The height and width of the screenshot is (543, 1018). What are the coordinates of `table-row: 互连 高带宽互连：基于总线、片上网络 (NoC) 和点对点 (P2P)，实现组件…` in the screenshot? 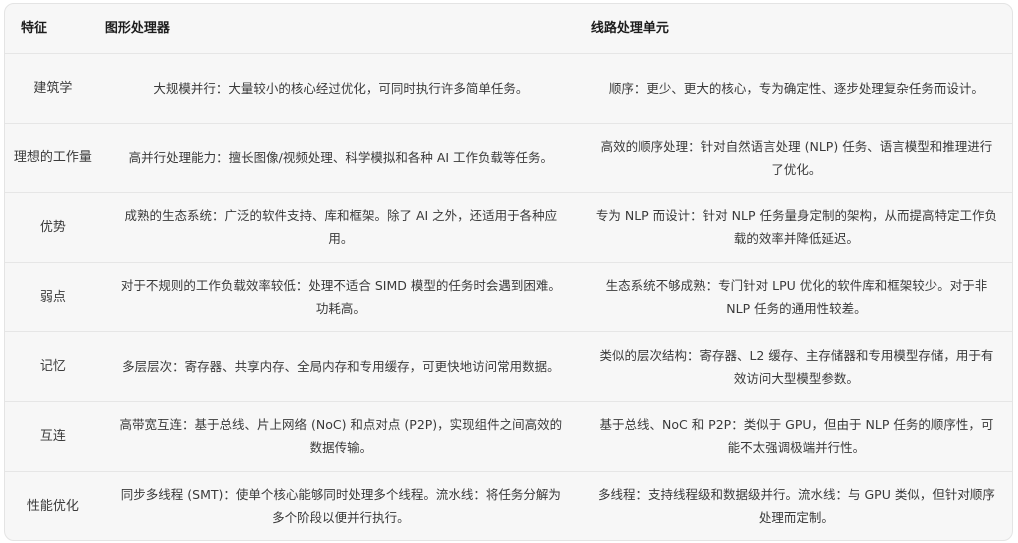 It's located at (508, 437).